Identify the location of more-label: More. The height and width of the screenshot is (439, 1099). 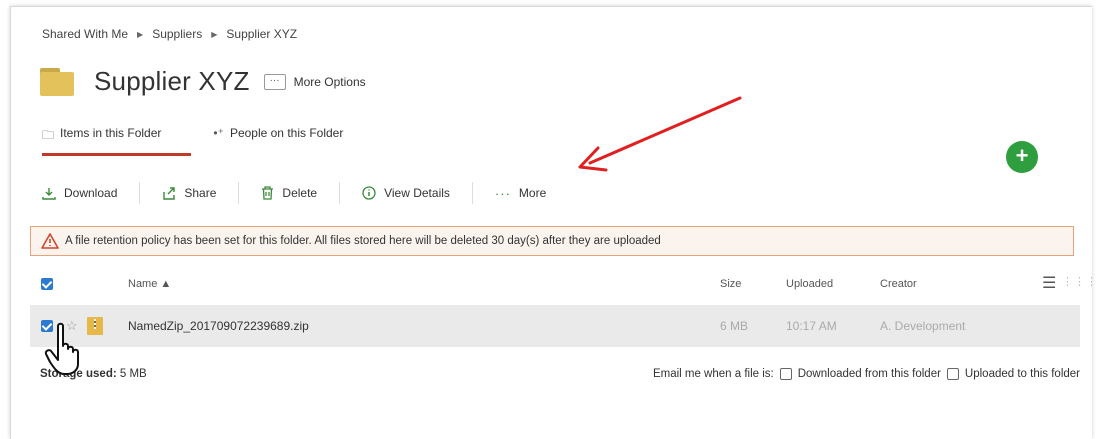
(532, 193).